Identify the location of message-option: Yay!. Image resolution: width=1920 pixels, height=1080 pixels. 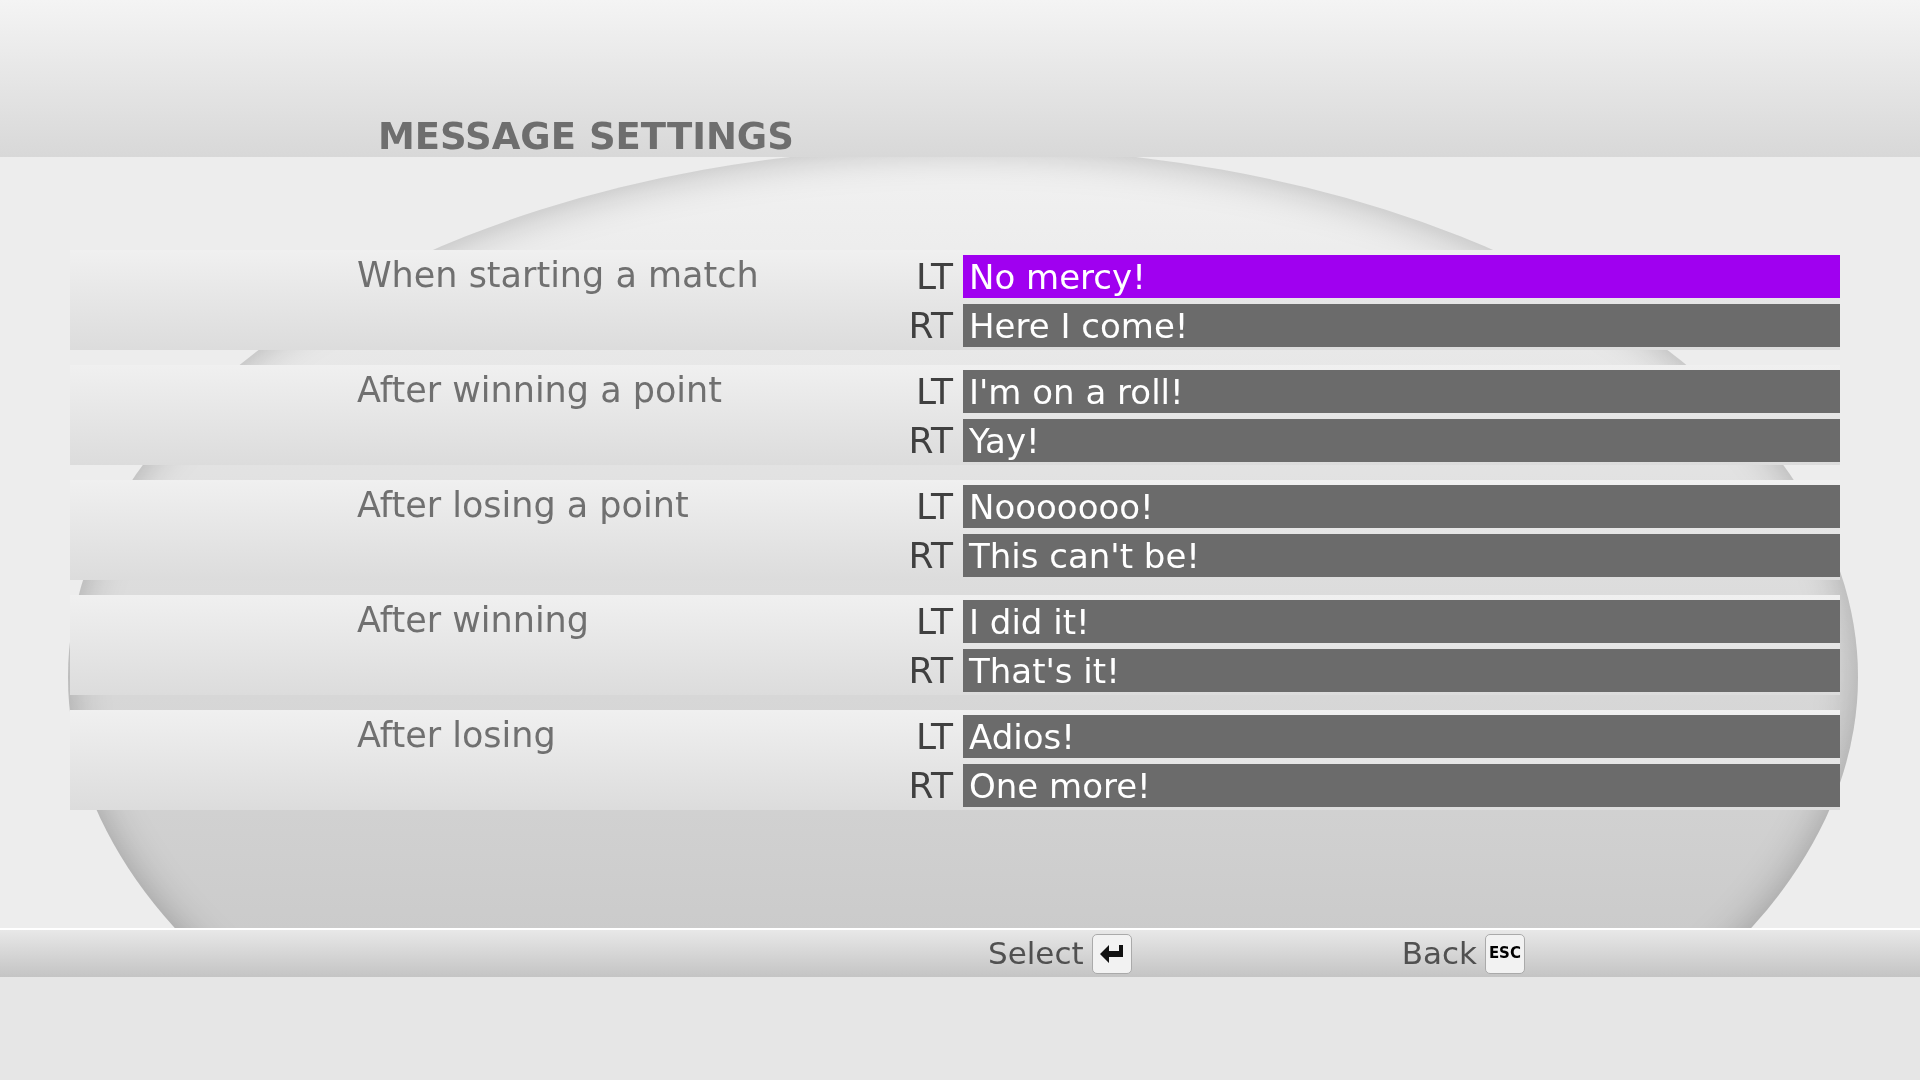
(1401, 440).